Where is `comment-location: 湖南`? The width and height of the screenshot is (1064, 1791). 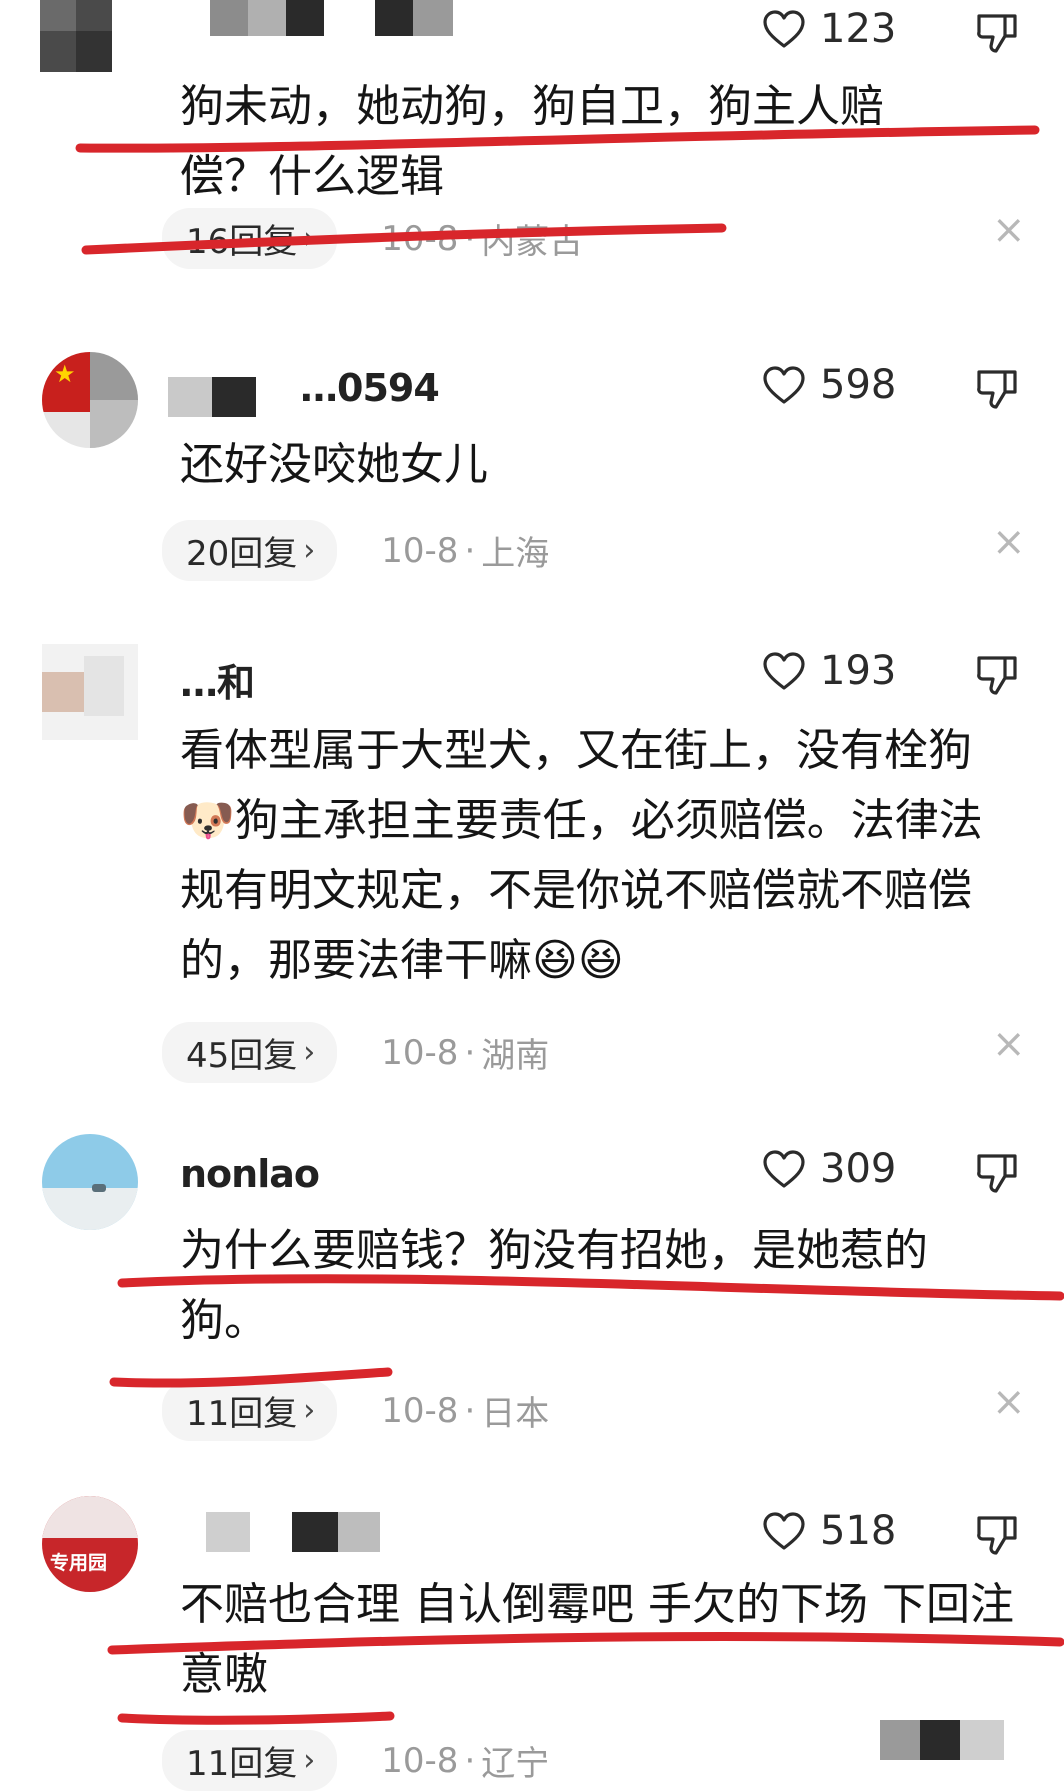
comment-location: 湖南 is located at coordinates (515, 1056).